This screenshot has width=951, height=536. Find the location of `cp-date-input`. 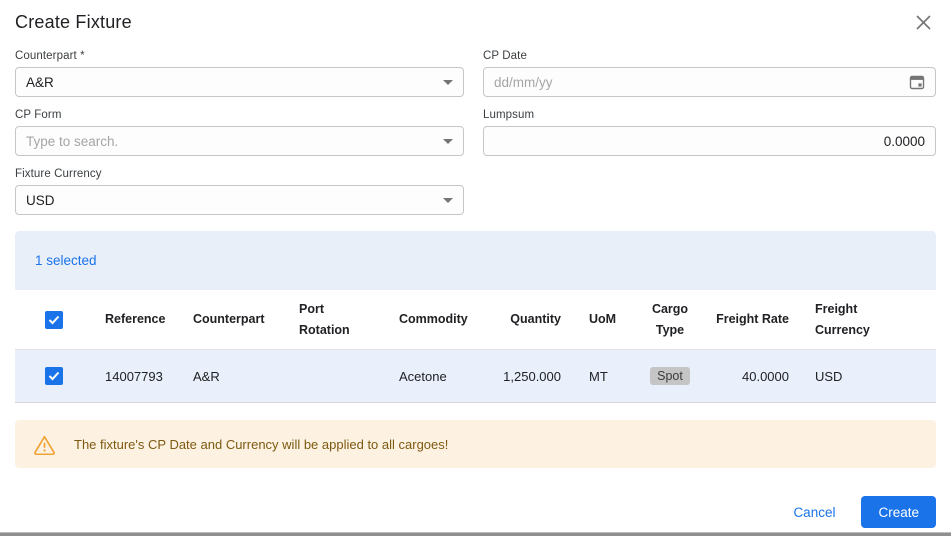

cp-date-input is located at coordinates (697, 82).